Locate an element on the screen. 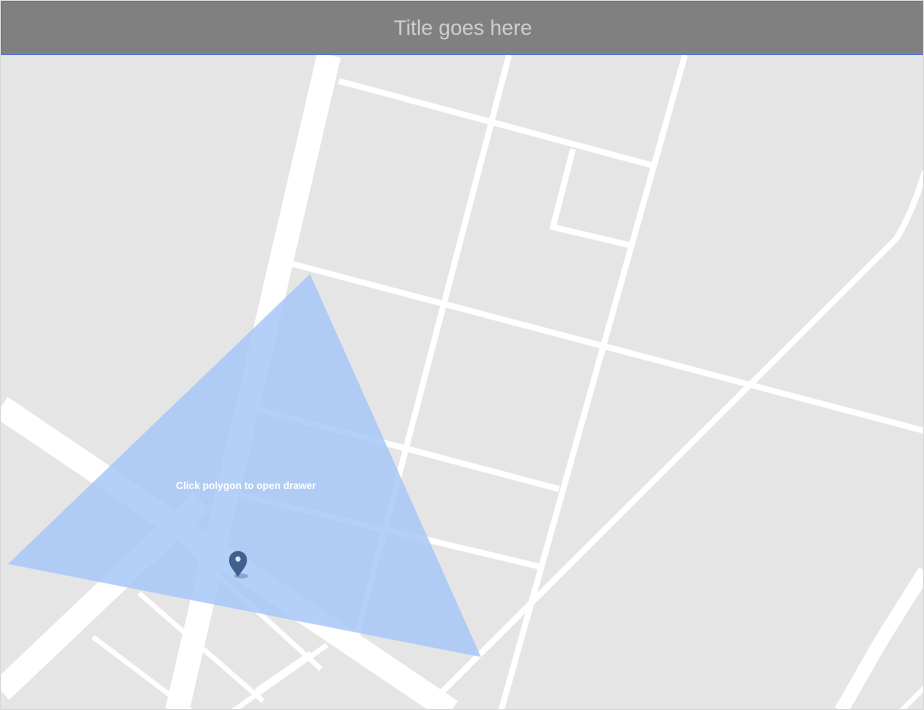 This screenshot has width=924, height=710. title-bar: Title goes here is located at coordinates (462, 28).